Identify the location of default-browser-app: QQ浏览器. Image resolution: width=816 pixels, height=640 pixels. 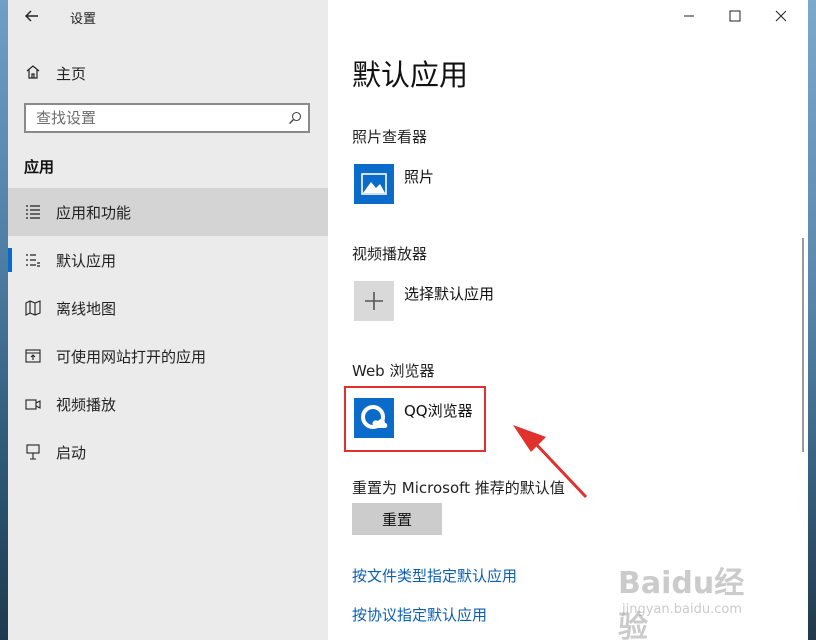
(438, 410).